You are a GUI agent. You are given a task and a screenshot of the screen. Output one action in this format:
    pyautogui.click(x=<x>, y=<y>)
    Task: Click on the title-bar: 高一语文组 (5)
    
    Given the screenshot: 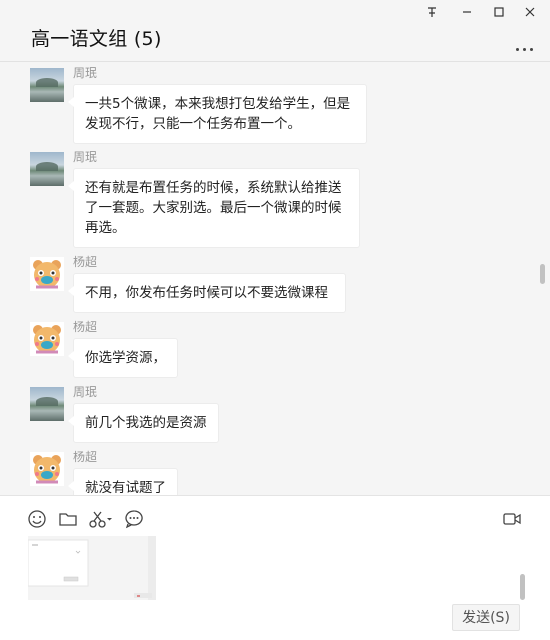 What is the action you would take?
    pyautogui.click(x=275, y=31)
    